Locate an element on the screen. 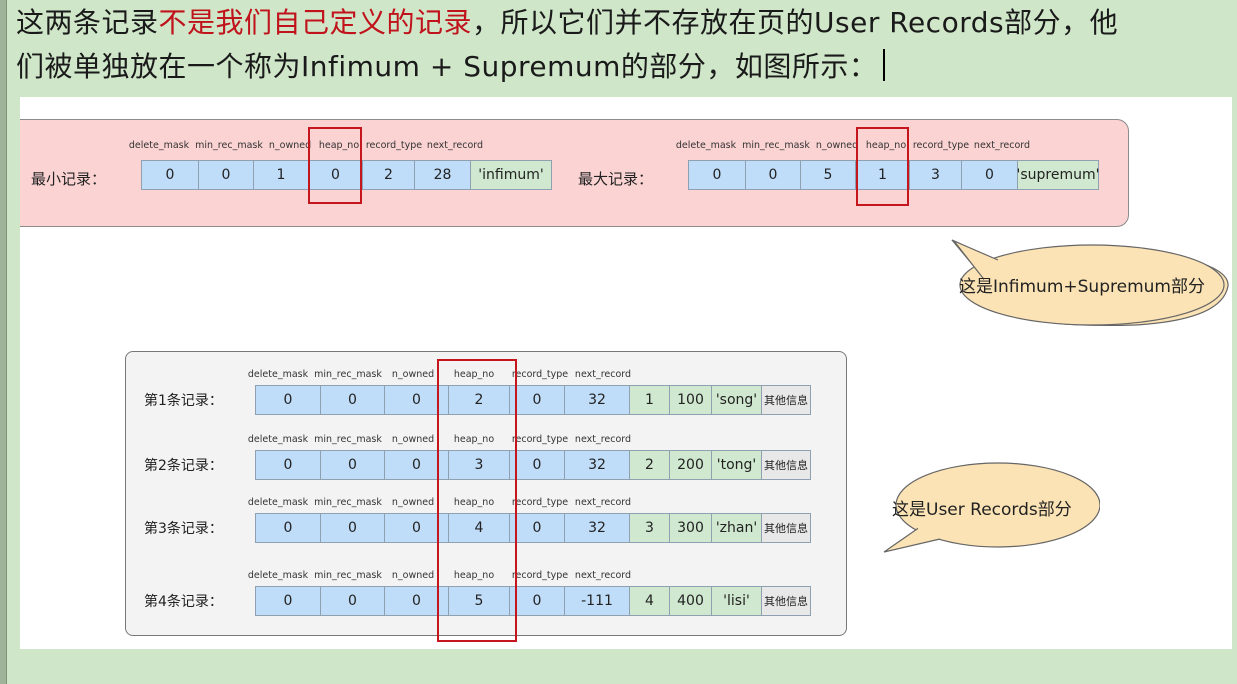 This screenshot has width=1237, height=684. user-record-3-column-3-cell: 'zhan' is located at coordinates (736, 528).